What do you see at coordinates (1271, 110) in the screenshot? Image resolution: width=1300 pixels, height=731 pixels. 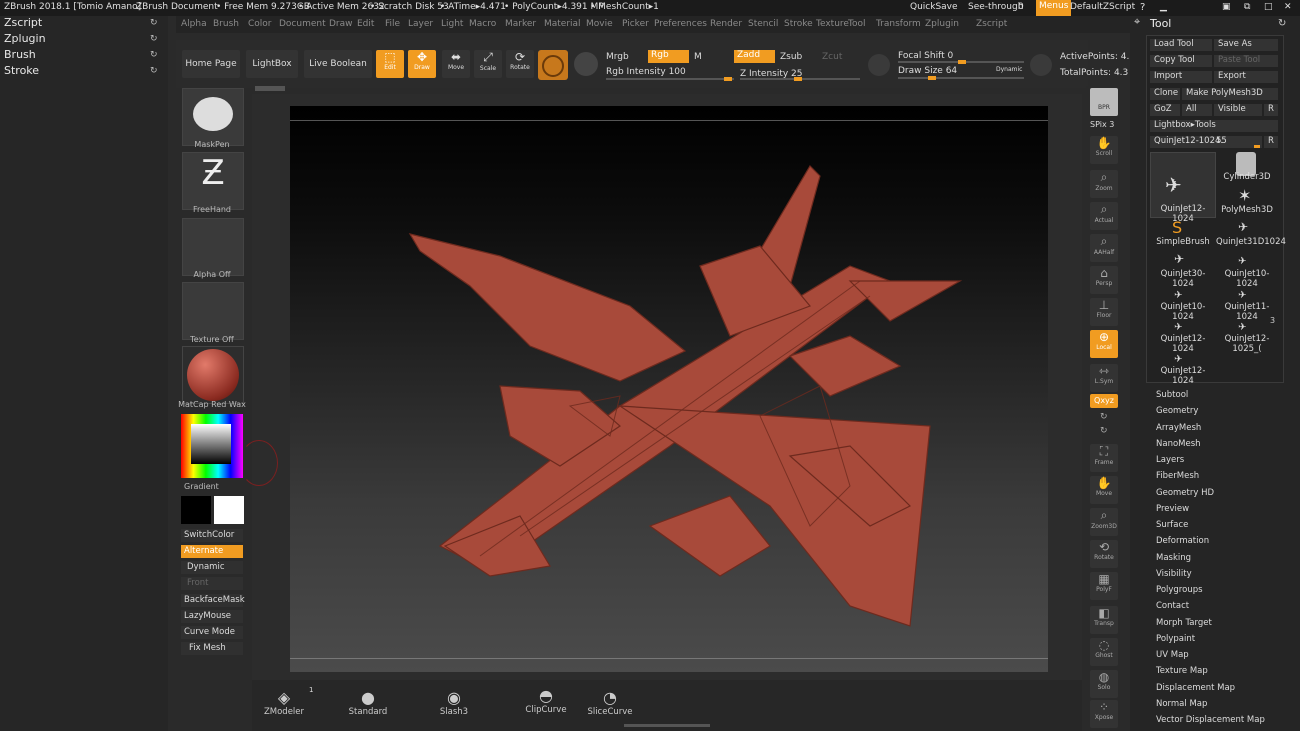 I see `goz-r-button: R` at bounding box center [1271, 110].